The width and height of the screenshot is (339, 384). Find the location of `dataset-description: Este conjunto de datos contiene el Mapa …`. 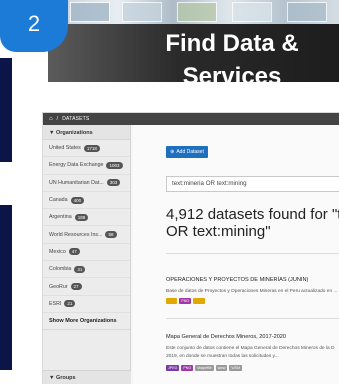

dataset-description: Este conjunto de datos contiene el Mapa … is located at coordinates (250, 352).